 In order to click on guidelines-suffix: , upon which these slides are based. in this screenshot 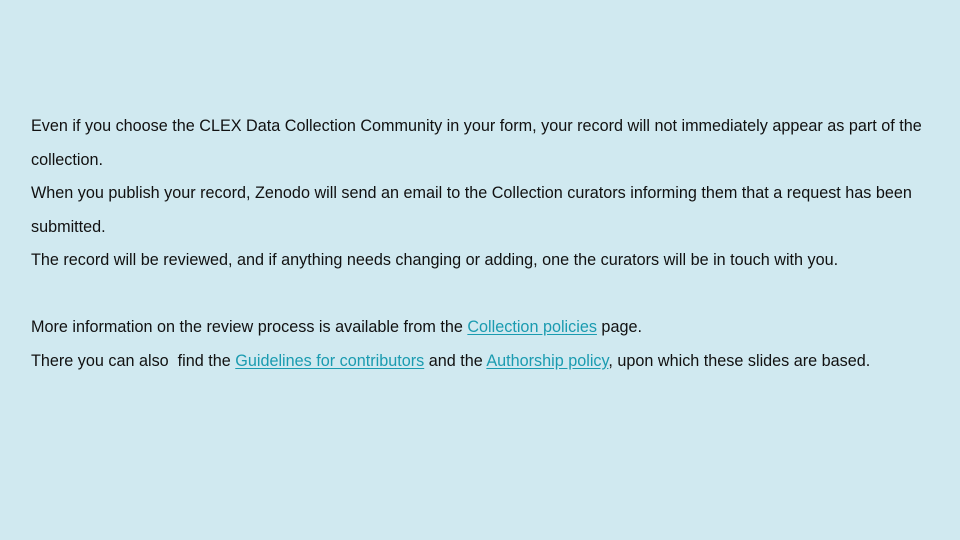, I will do `click(739, 360)`.